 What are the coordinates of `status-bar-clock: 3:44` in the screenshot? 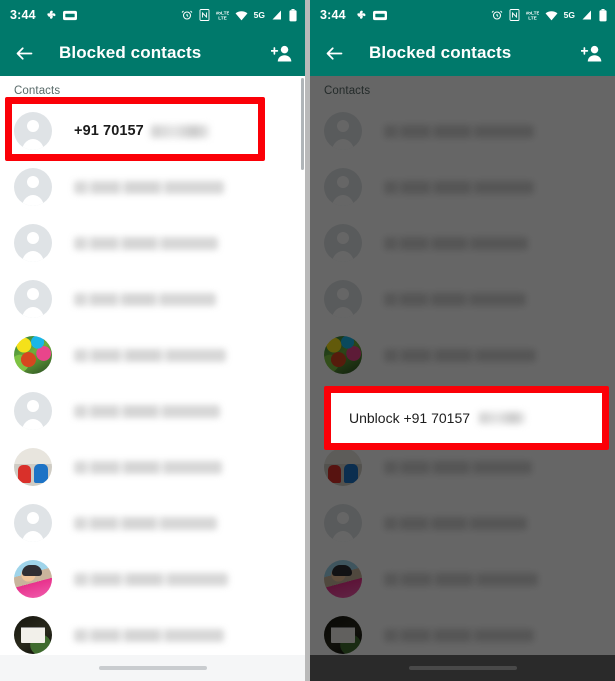 It's located at (333, 15).